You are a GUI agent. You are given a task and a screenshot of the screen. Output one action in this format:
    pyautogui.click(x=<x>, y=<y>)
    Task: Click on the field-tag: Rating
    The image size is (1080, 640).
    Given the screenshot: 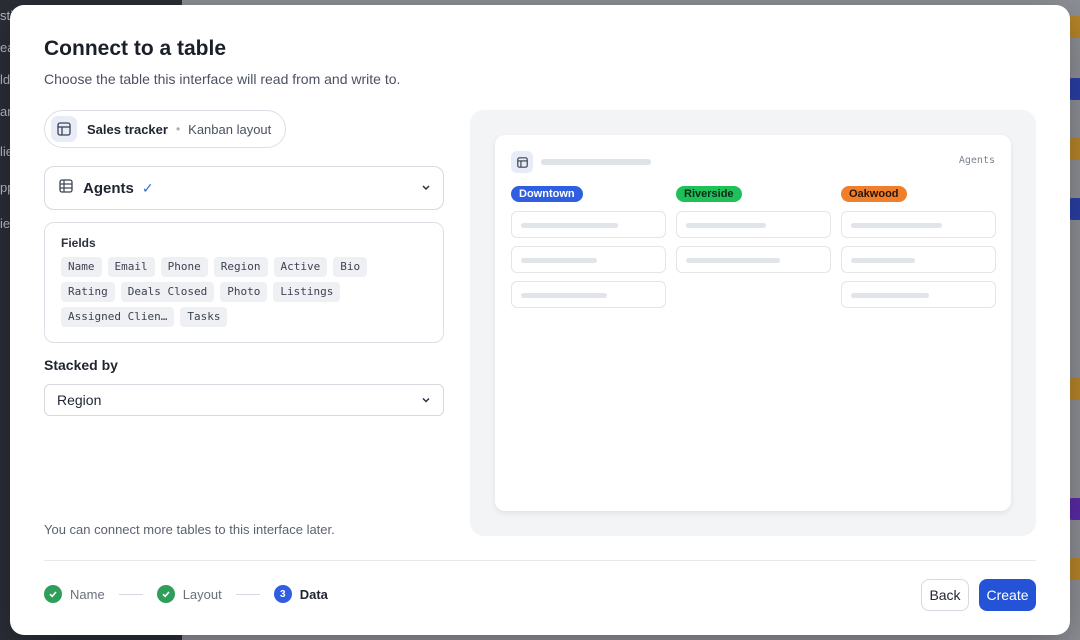 What is the action you would take?
    pyautogui.click(x=88, y=292)
    